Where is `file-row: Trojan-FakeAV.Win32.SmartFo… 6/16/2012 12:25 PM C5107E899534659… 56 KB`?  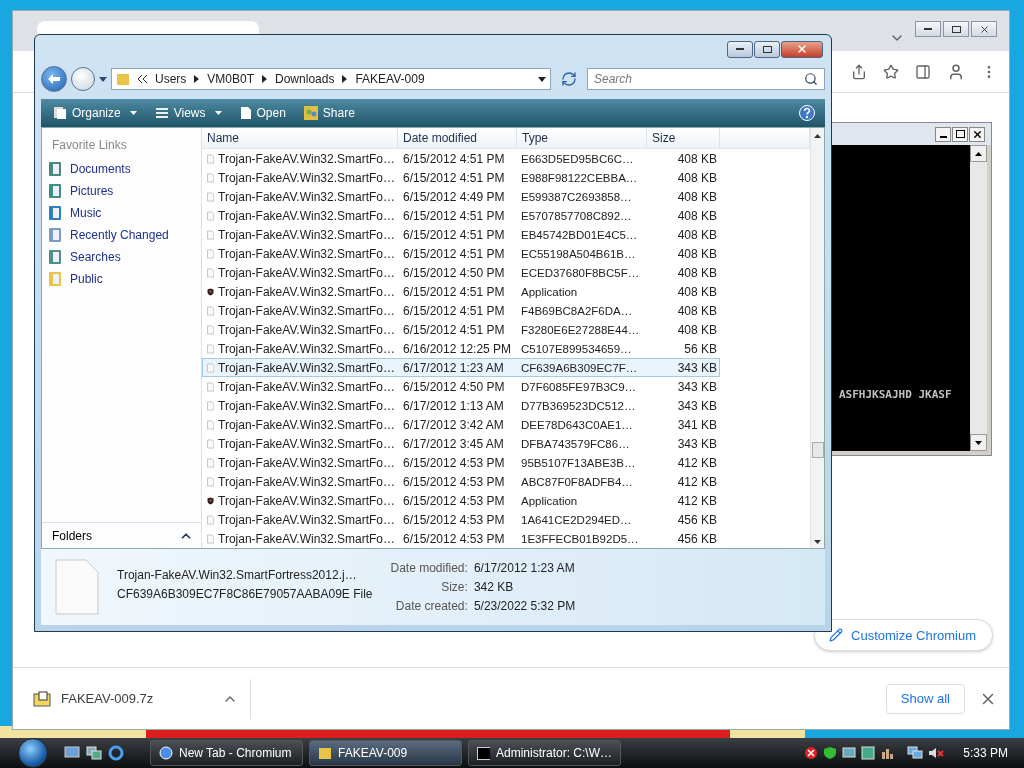 file-row: Trojan-FakeAV.Win32.SmartFo… 6/16/2012 12:25 PM C5107E899534659… 56 KB is located at coordinates (461, 348).